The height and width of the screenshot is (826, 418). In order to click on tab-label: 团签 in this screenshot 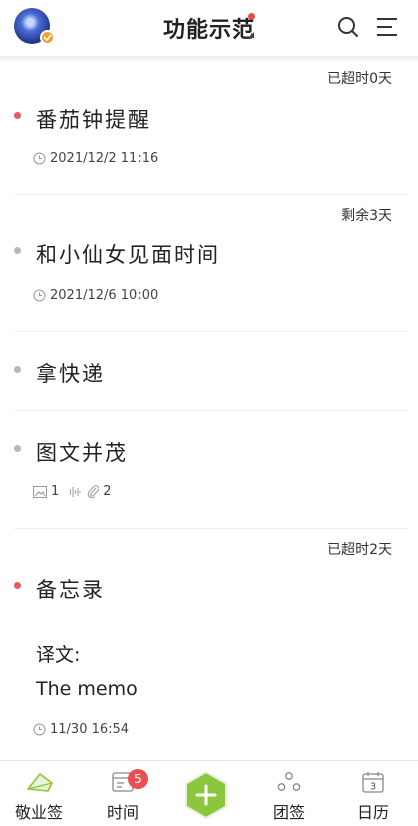, I will do `click(288, 812)`.